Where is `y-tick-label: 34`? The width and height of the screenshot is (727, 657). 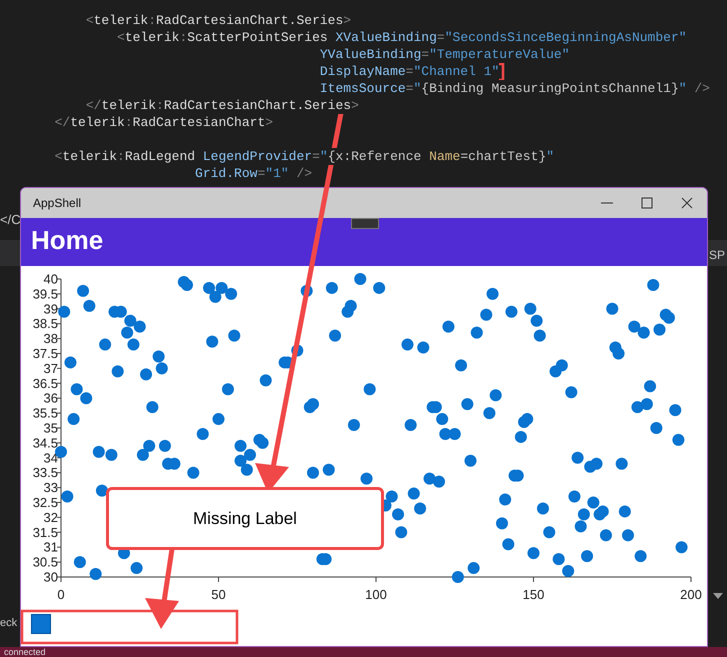 y-tick-label: 34 is located at coordinates (51, 458).